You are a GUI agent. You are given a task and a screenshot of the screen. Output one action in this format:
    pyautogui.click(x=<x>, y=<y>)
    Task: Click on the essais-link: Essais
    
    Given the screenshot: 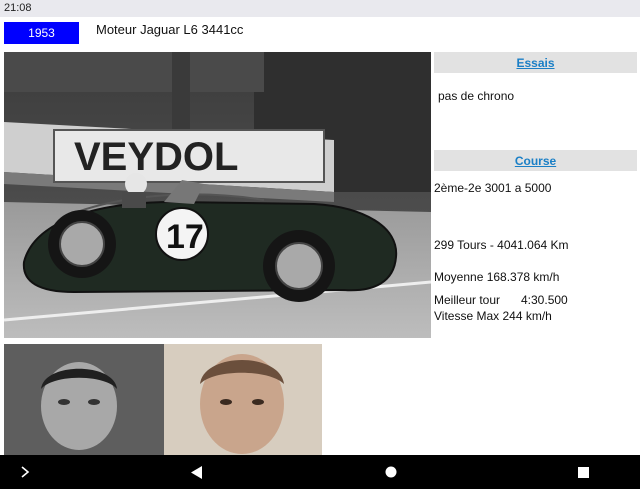 What is the action you would take?
    pyautogui.click(x=535, y=63)
    